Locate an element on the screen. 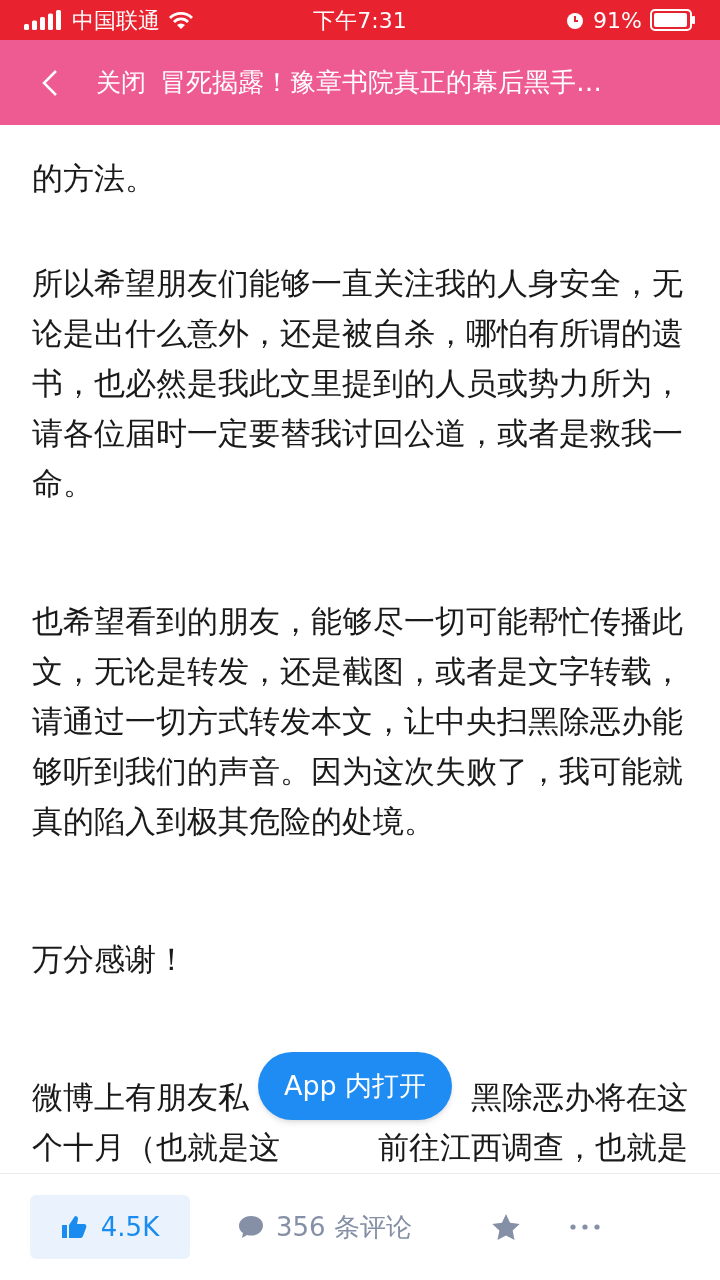 The width and height of the screenshot is (720, 1280). battery-percent: 91% is located at coordinates (617, 20).